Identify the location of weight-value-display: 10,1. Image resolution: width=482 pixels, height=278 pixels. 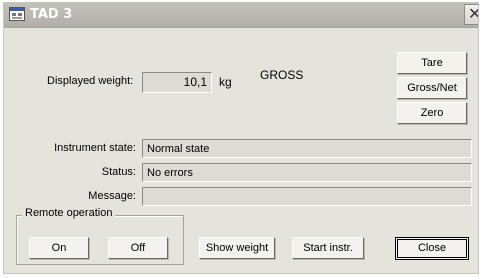
(177, 82).